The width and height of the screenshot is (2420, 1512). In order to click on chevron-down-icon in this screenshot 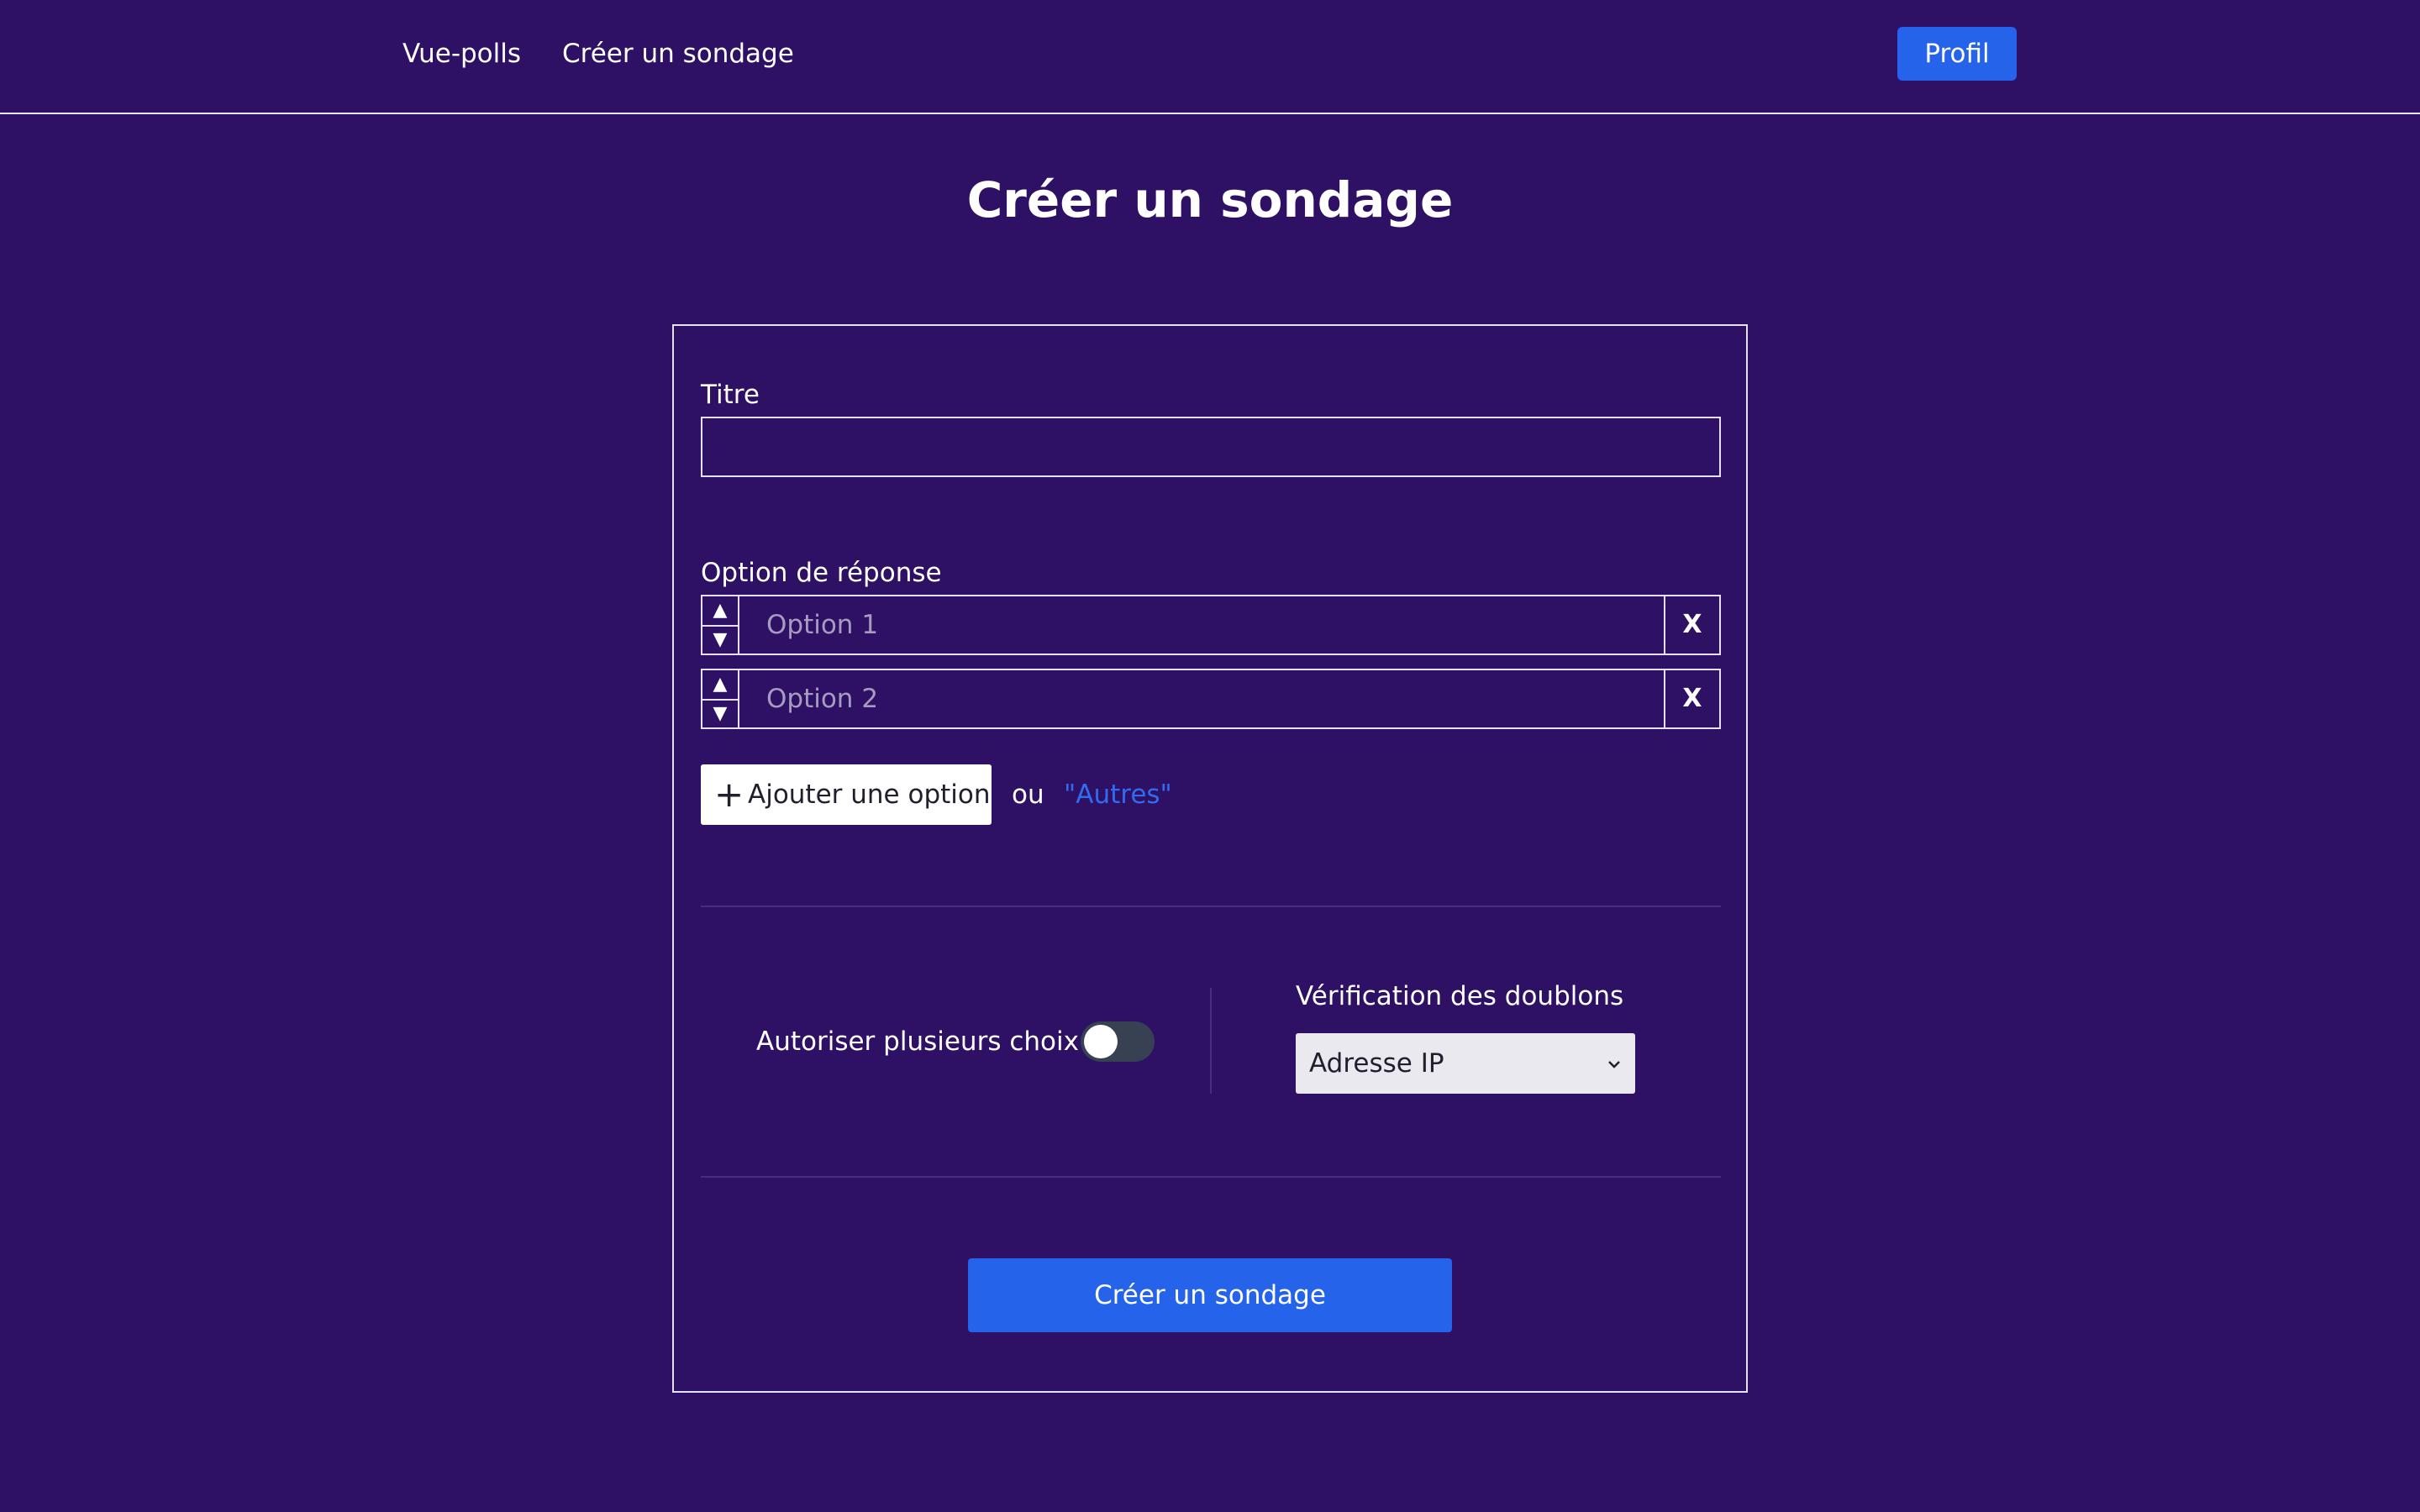, I will do `click(1614, 1064)`.